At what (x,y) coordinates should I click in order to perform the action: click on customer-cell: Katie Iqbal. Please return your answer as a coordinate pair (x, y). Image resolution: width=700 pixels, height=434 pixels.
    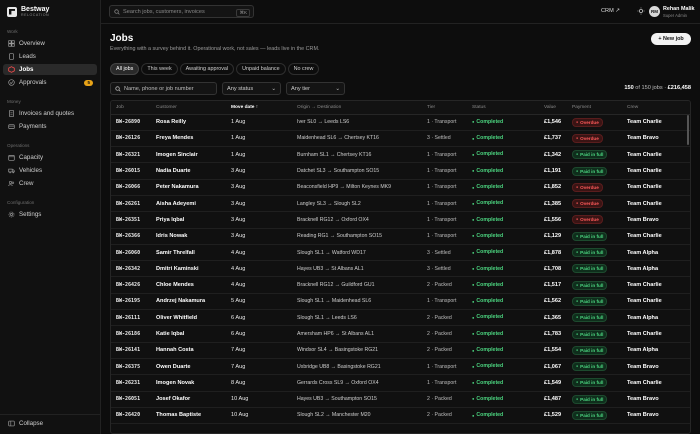
    Looking at the image, I should click on (188, 334).